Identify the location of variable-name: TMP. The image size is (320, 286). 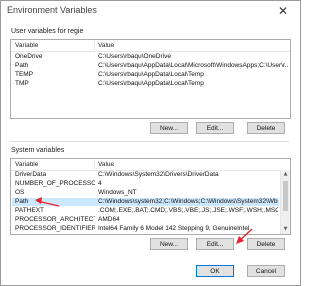
(22, 83).